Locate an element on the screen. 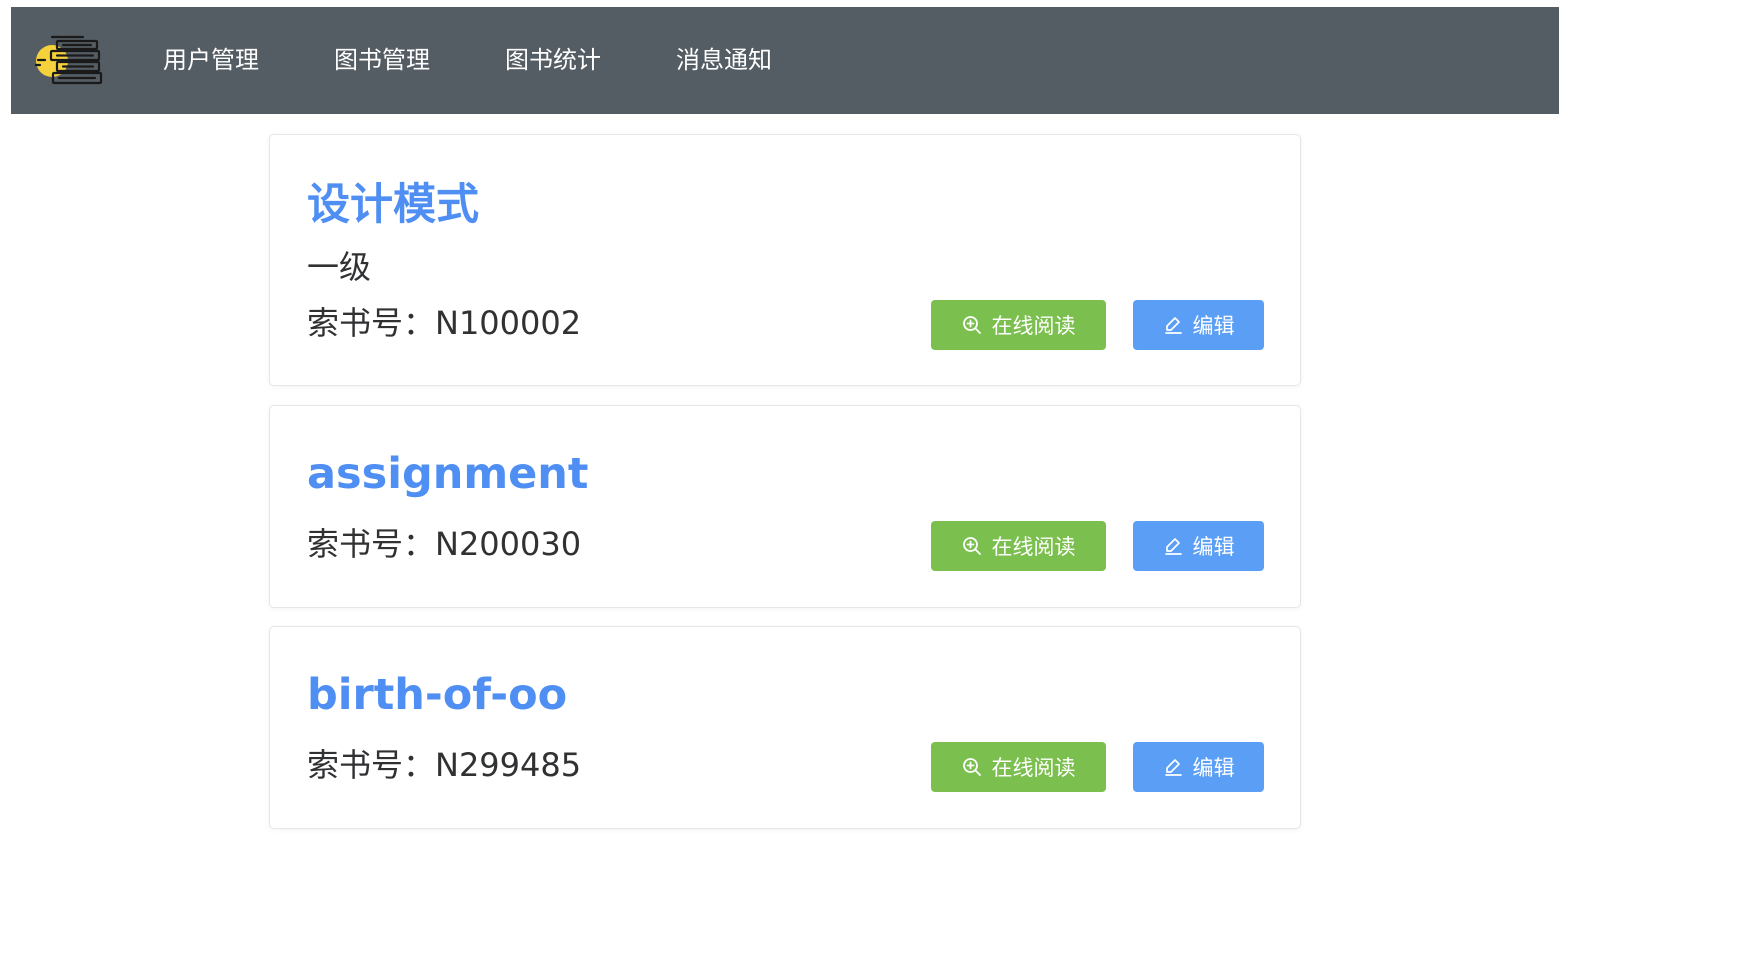 Image resolution: width=1758 pixels, height=966 pixels. book-stack-logo-icon is located at coordinates (70, 62).